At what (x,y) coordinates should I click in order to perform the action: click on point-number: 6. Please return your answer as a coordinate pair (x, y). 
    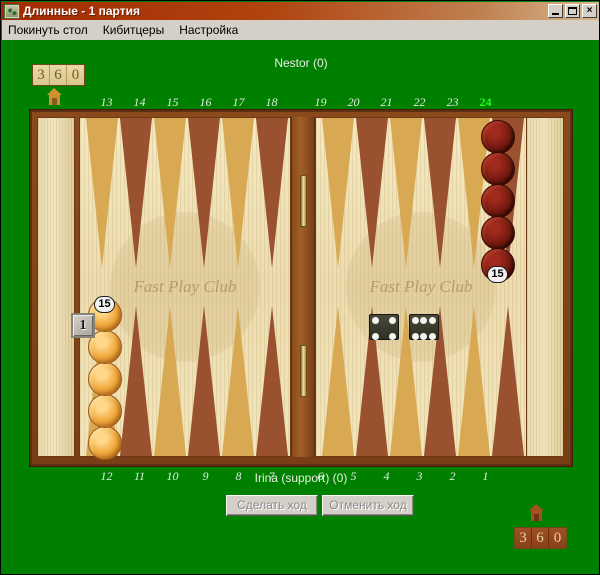
    Looking at the image, I should click on (320, 476).